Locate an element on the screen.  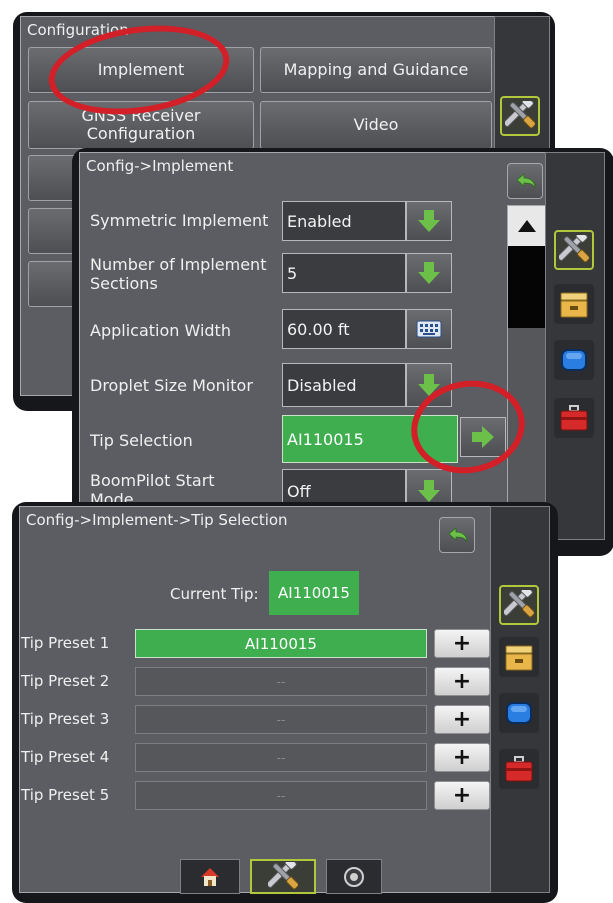
number-of-sections-dropdown-button is located at coordinates (429, 273).